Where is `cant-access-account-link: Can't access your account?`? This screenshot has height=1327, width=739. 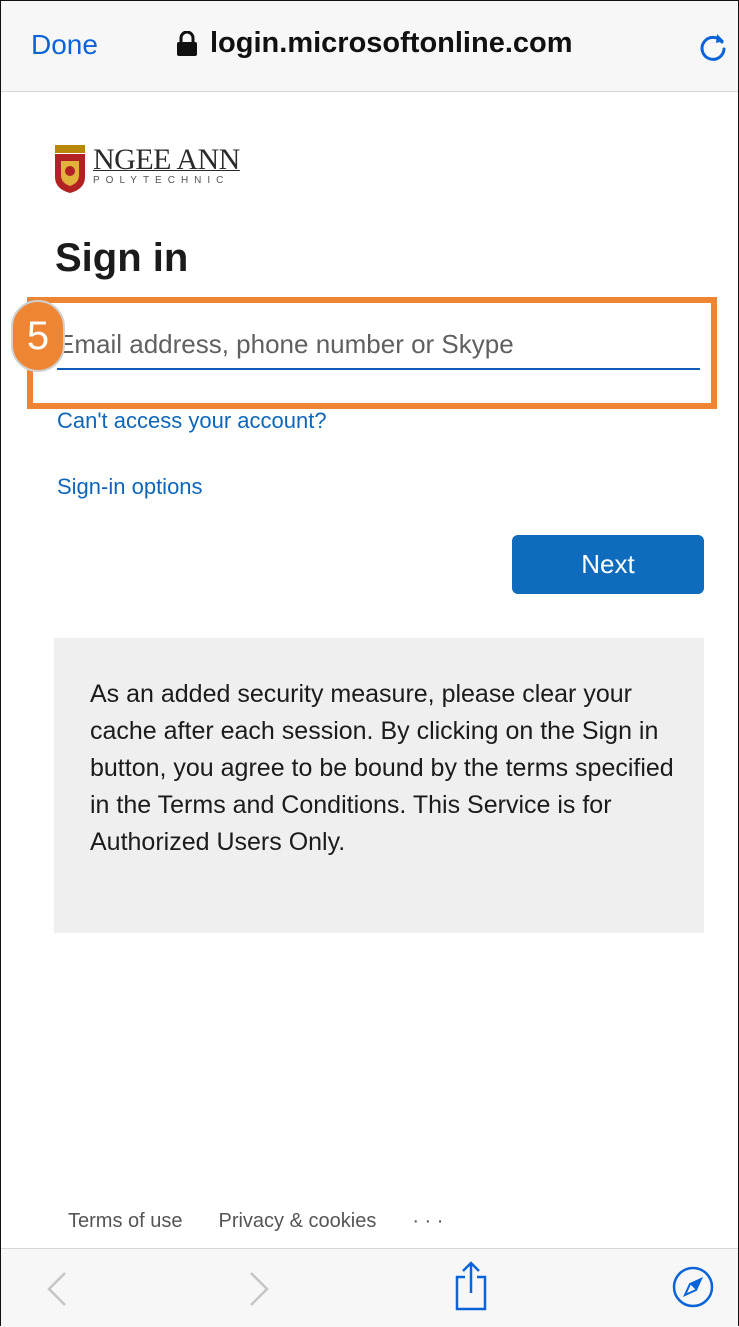
cant-access-account-link: Can't access your account? is located at coordinates (192, 422).